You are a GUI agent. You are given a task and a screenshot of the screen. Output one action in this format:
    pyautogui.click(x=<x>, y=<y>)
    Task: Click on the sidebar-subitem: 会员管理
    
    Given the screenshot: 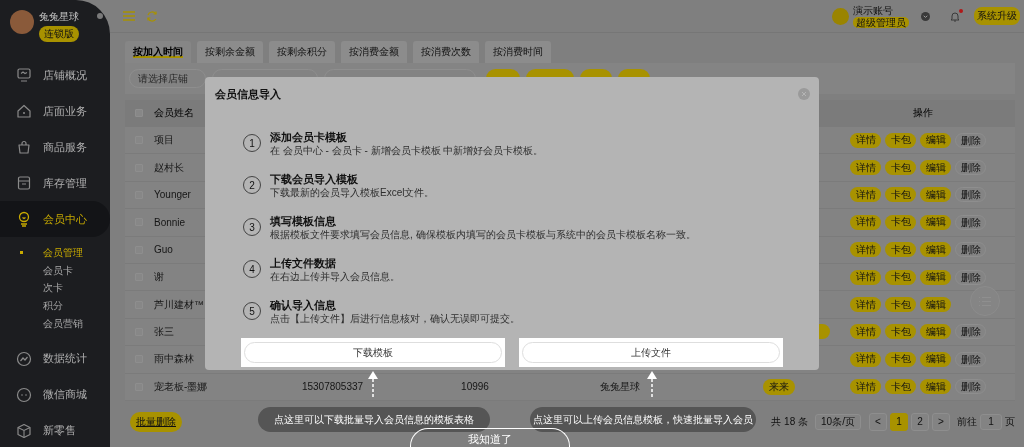 What is the action you would take?
    pyautogui.click(x=55, y=253)
    